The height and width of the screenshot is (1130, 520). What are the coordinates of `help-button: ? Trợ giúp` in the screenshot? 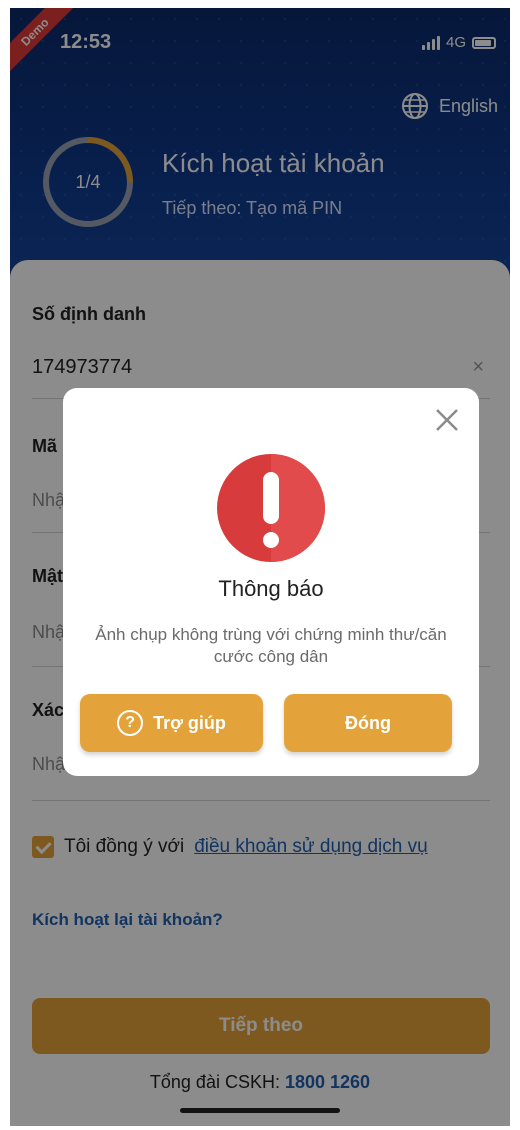 It's located at (171, 723).